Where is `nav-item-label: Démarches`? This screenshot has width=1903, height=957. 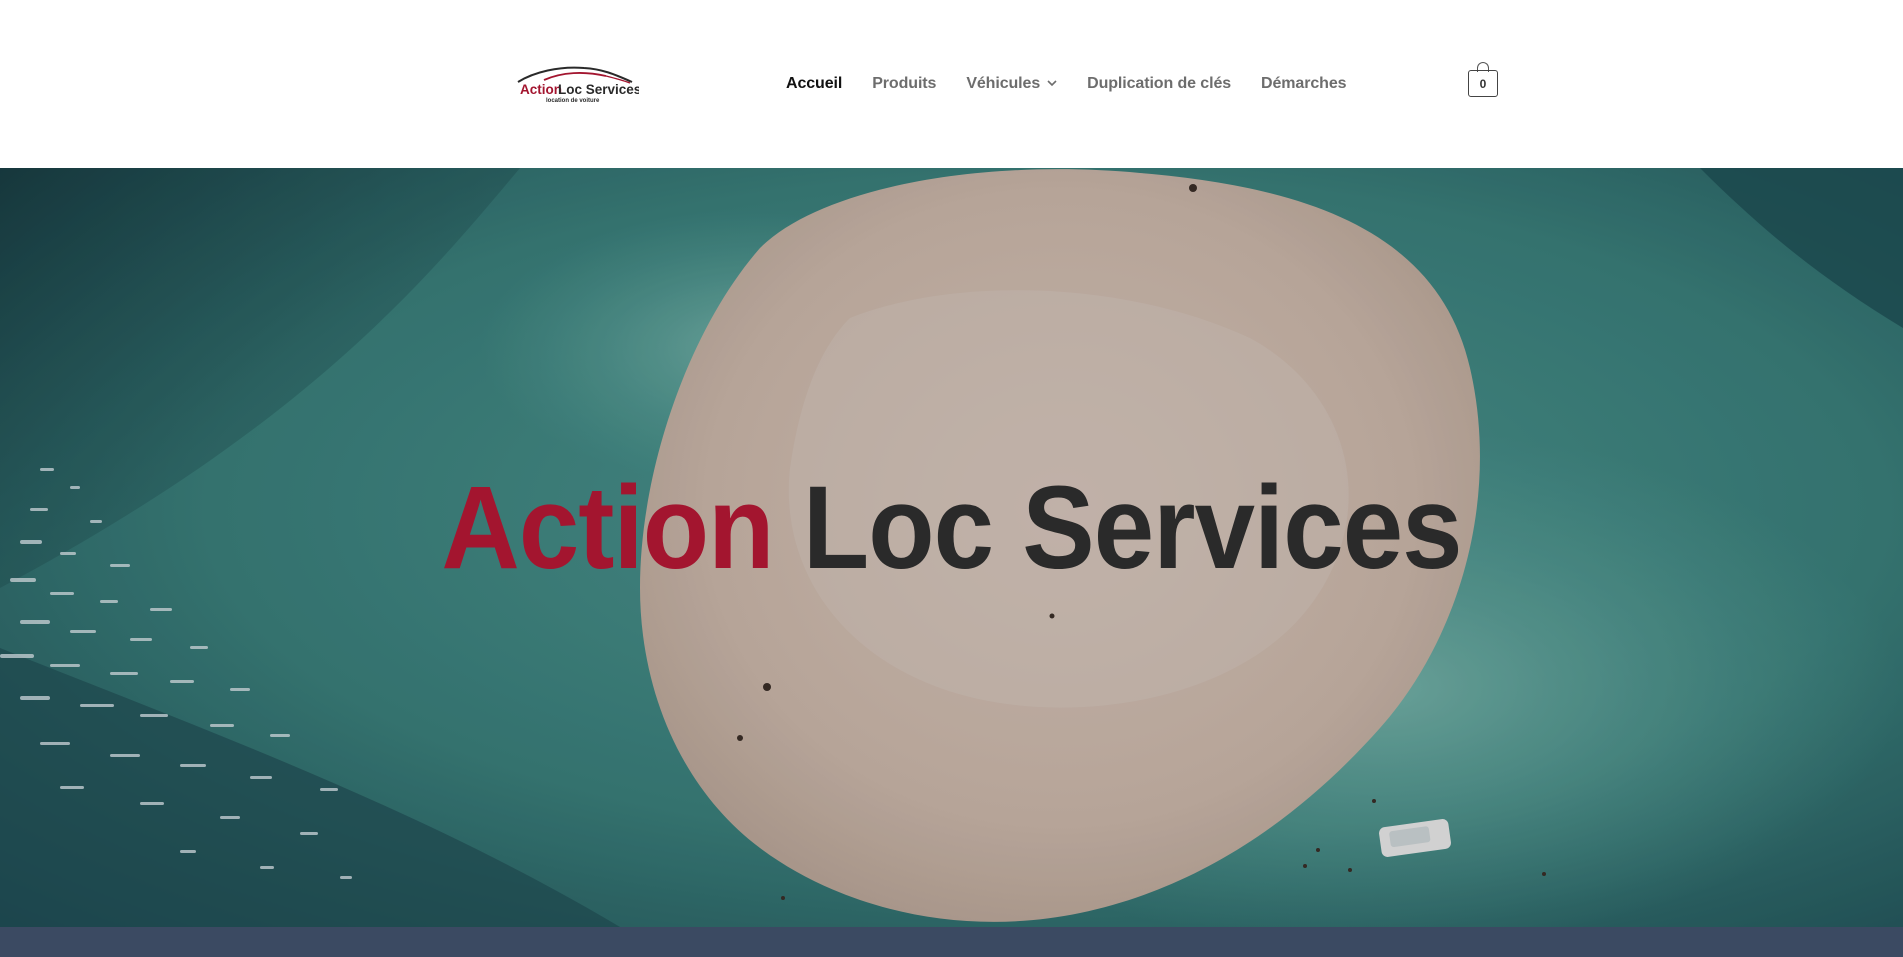
nav-item-label: Démarches is located at coordinates (1304, 83).